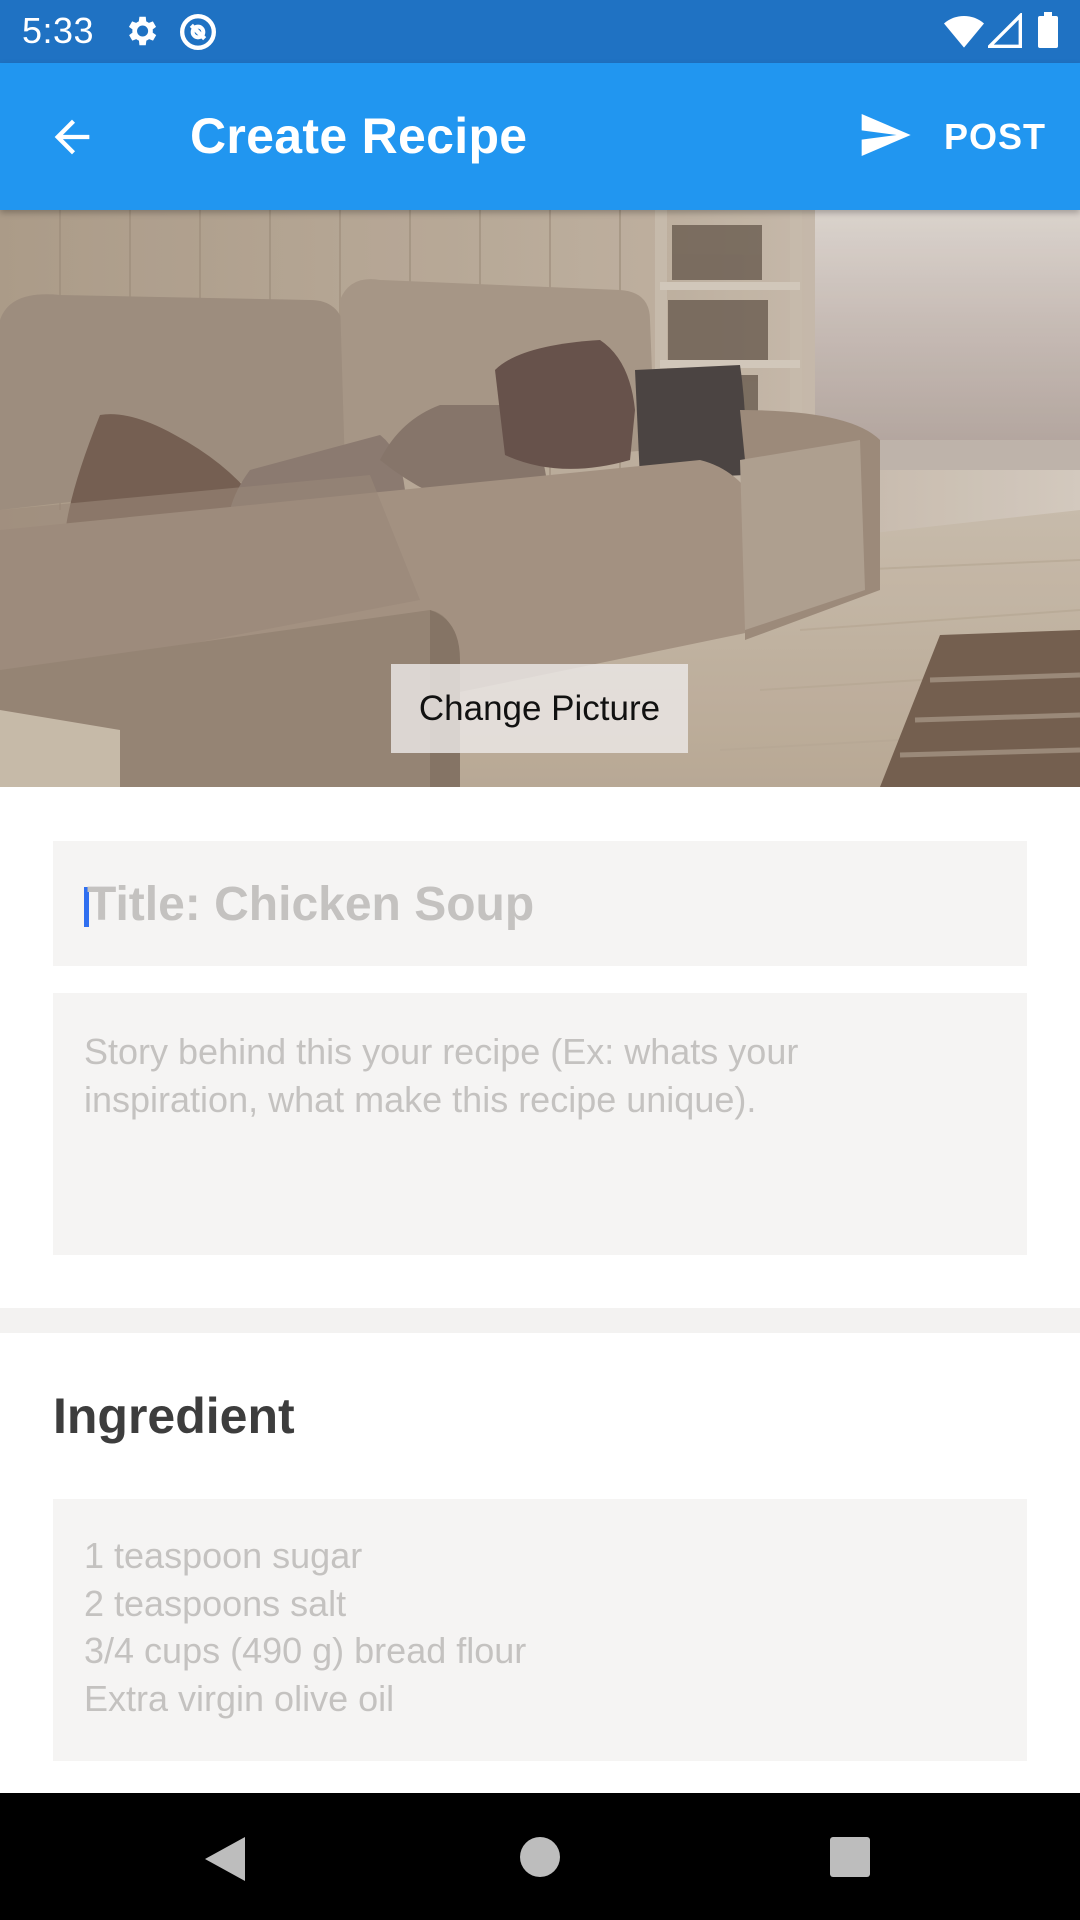 Image resolution: width=1080 pixels, height=1920 pixels. I want to click on page-title: Create Recipe, so click(359, 136).